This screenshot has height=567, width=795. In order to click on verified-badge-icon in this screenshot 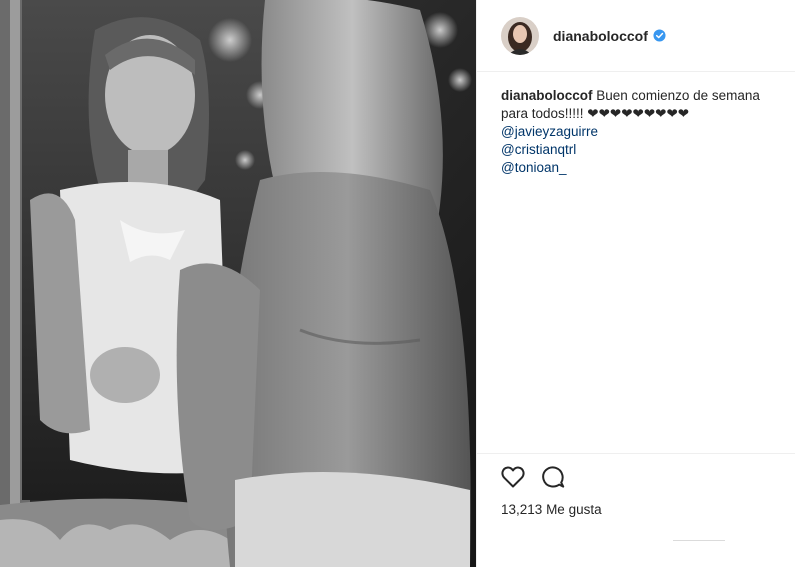, I will do `click(659, 35)`.